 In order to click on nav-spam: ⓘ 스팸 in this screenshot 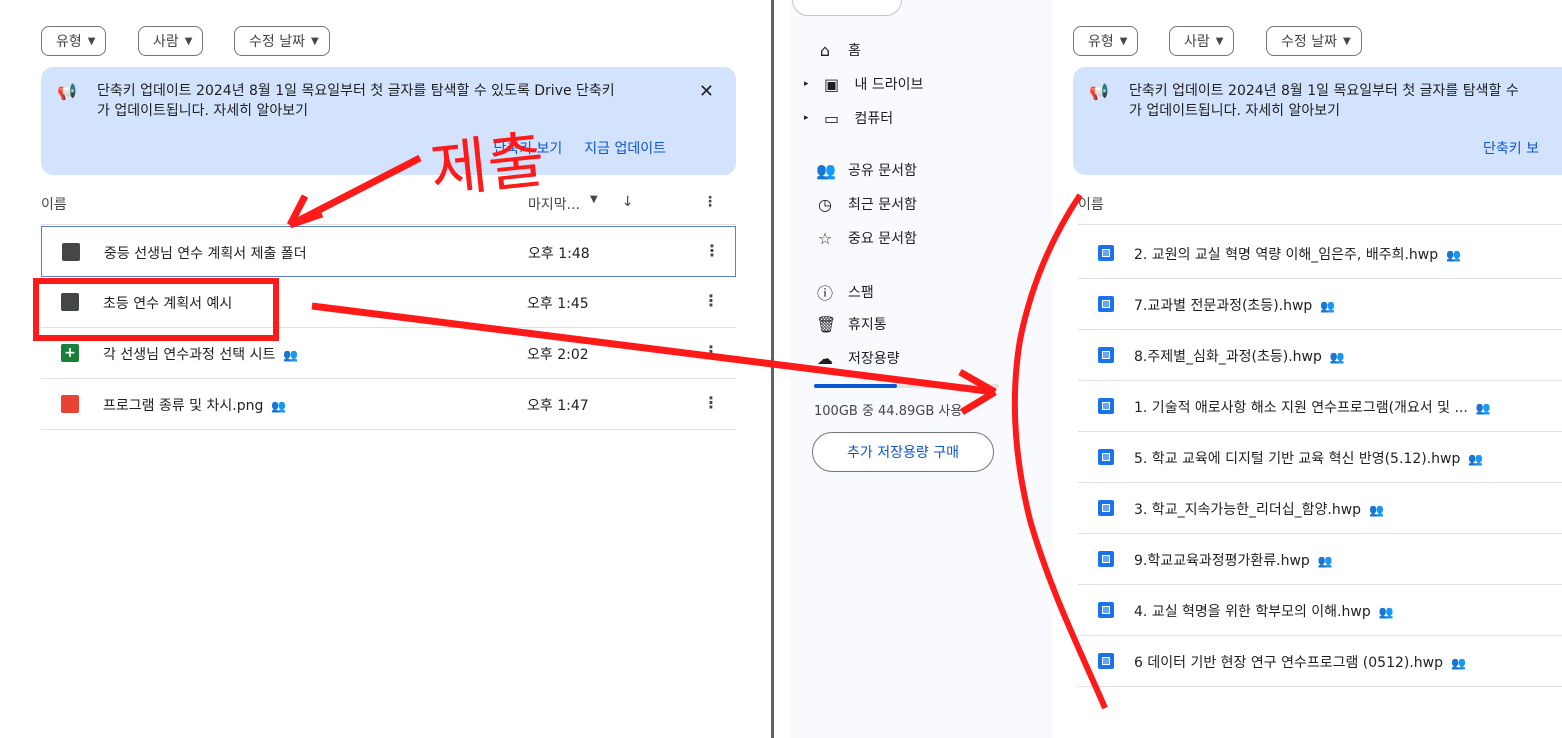, I will do `click(845, 292)`.